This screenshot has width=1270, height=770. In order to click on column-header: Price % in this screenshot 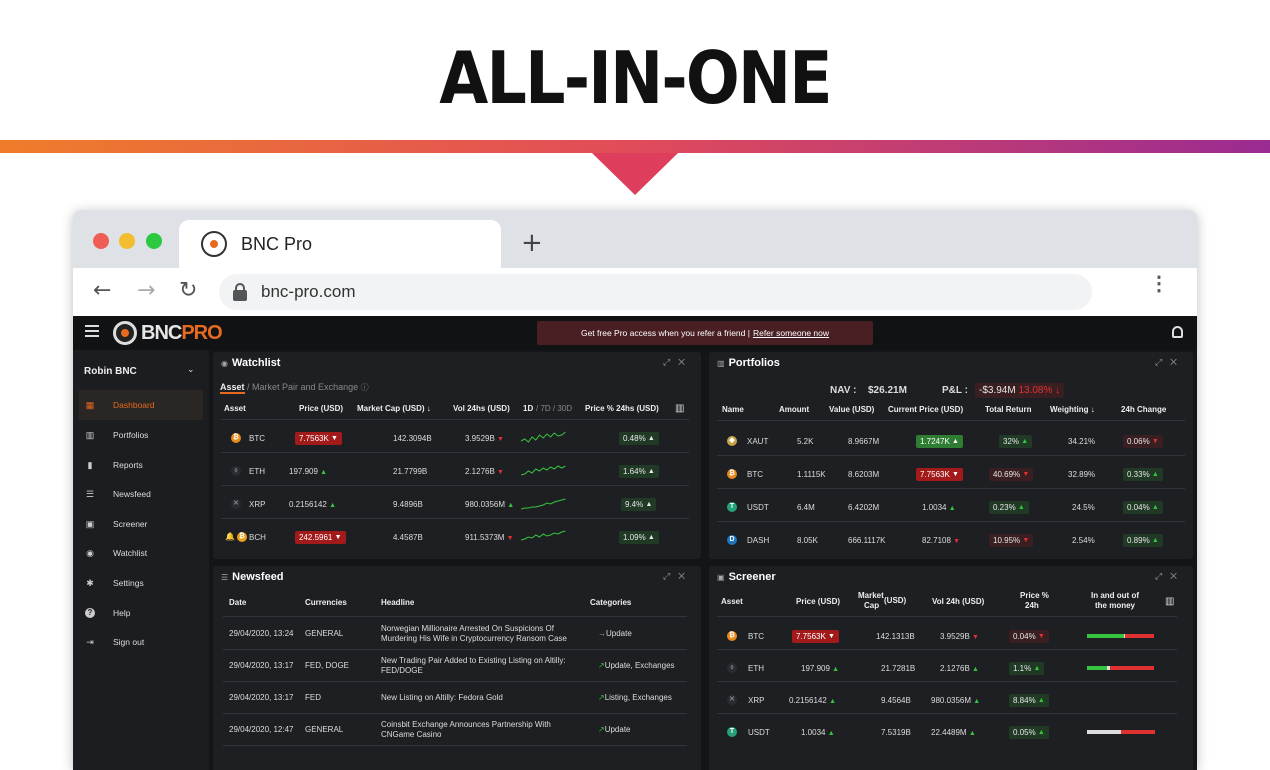, I will do `click(1034, 595)`.